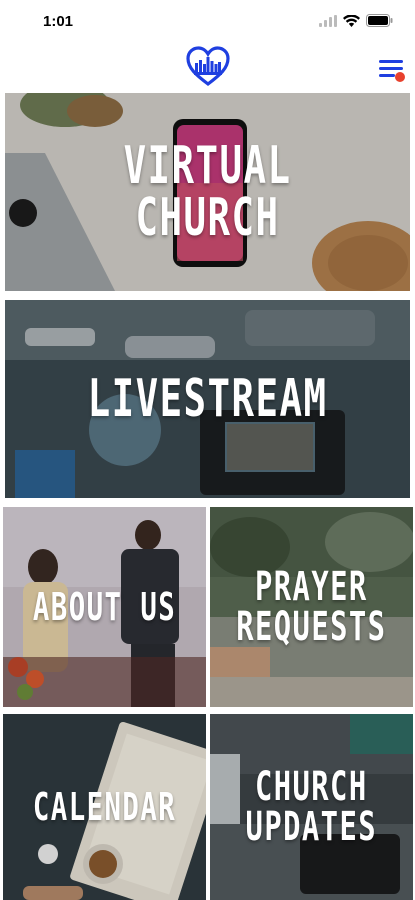  I want to click on hamburger-menu-icon, so click(392, 71).